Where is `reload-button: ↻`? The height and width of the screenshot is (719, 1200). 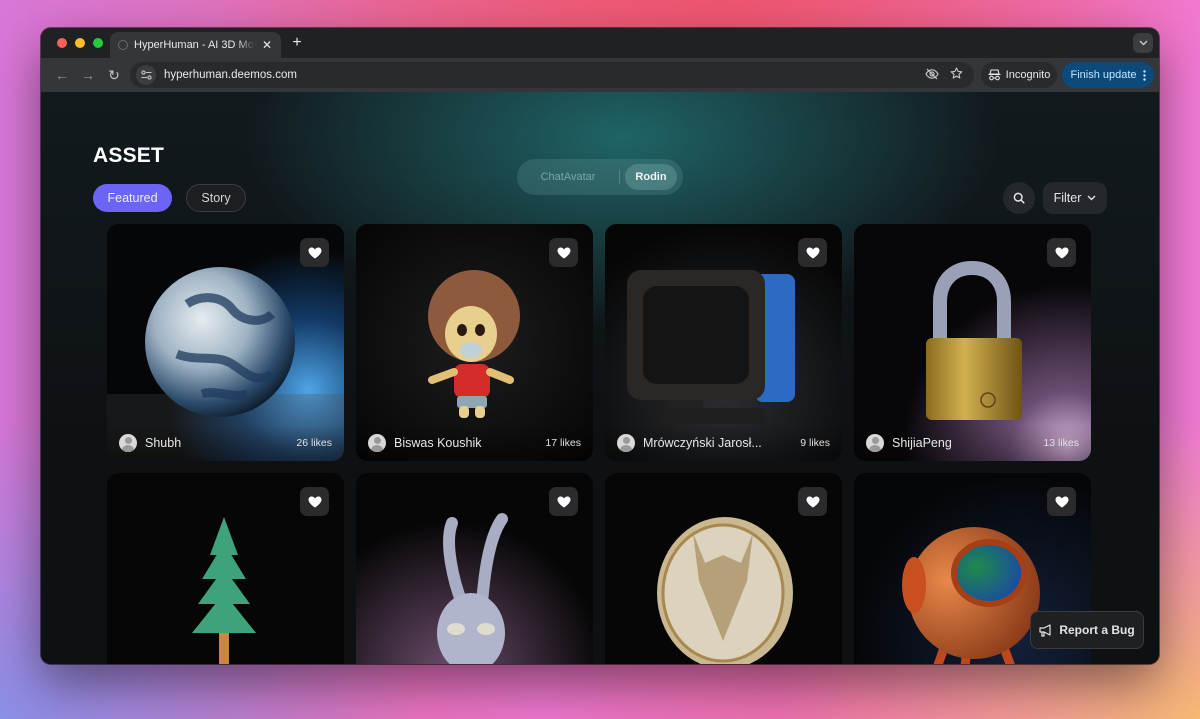
reload-button: ↻ is located at coordinates (114, 75).